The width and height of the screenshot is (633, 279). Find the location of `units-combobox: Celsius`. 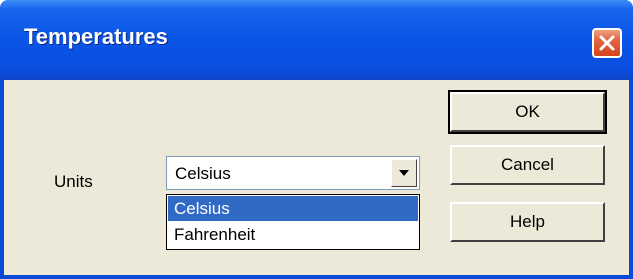

units-combobox: Celsius is located at coordinates (293, 173).